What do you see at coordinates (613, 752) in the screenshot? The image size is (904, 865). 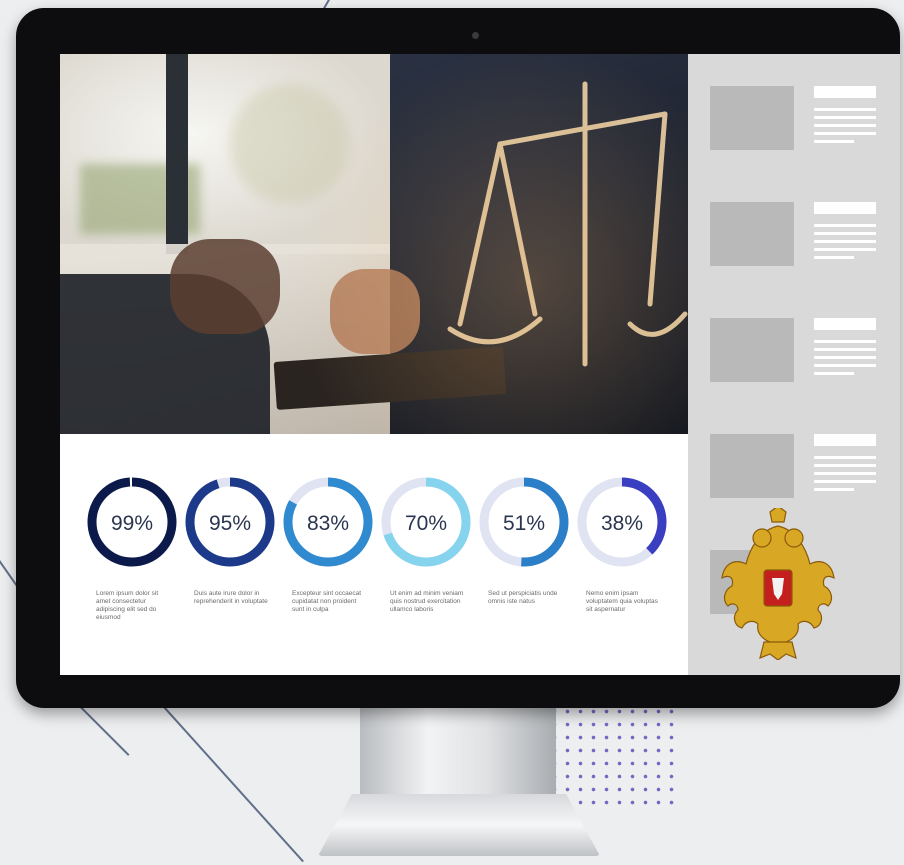 I see `background-dot-grid` at bounding box center [613, 752].